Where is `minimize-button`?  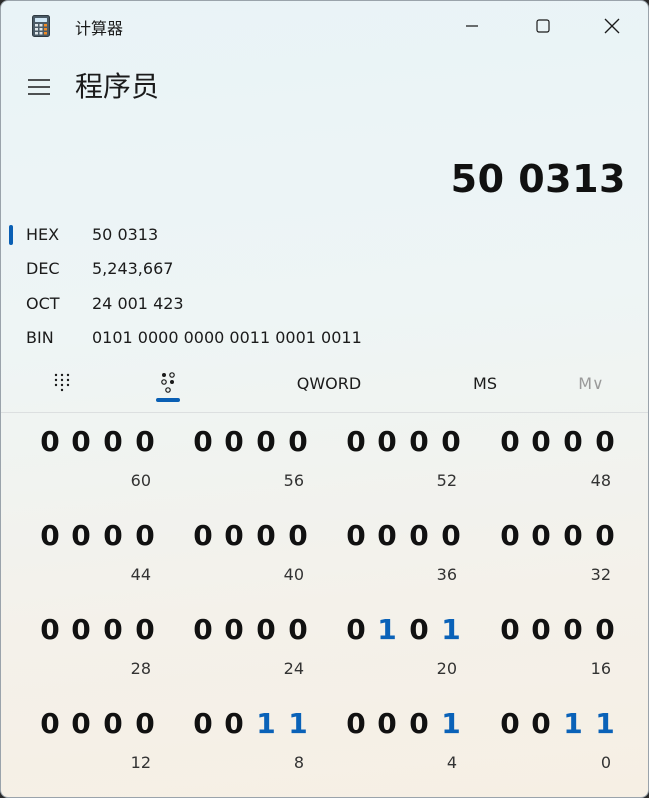
minimize-button is located at coordinates (472, 26).